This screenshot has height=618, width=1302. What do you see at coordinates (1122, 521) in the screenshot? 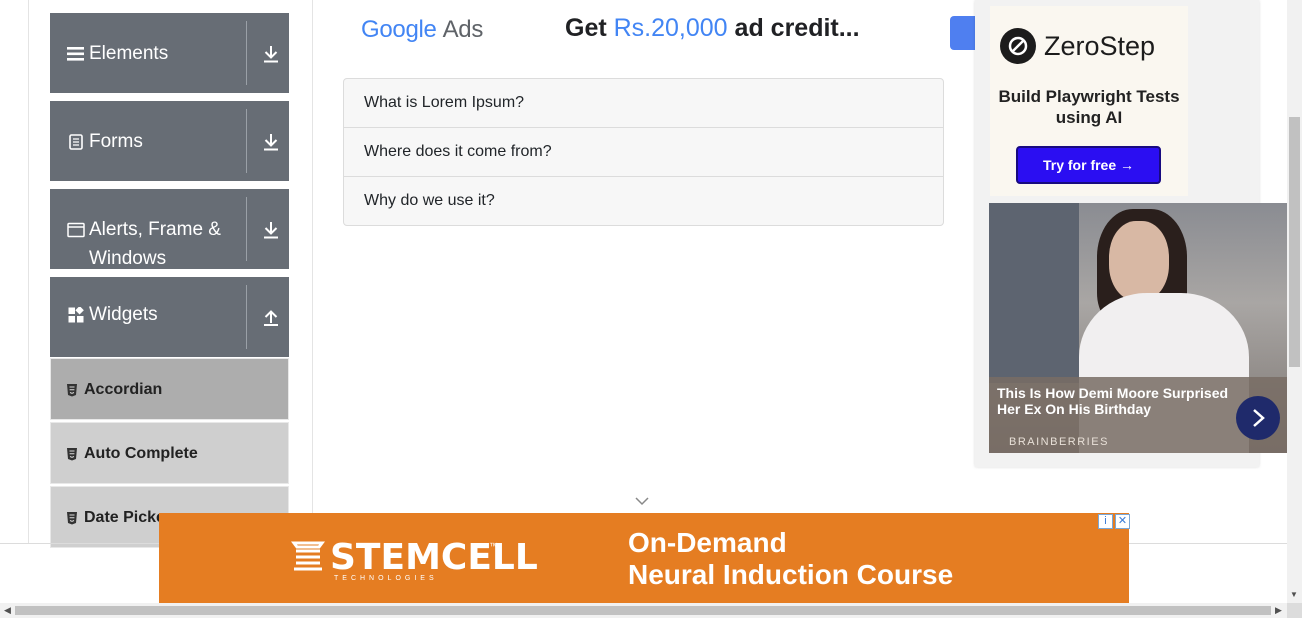
I see `close-icon: ✕` at bounding box center [1122, 521].